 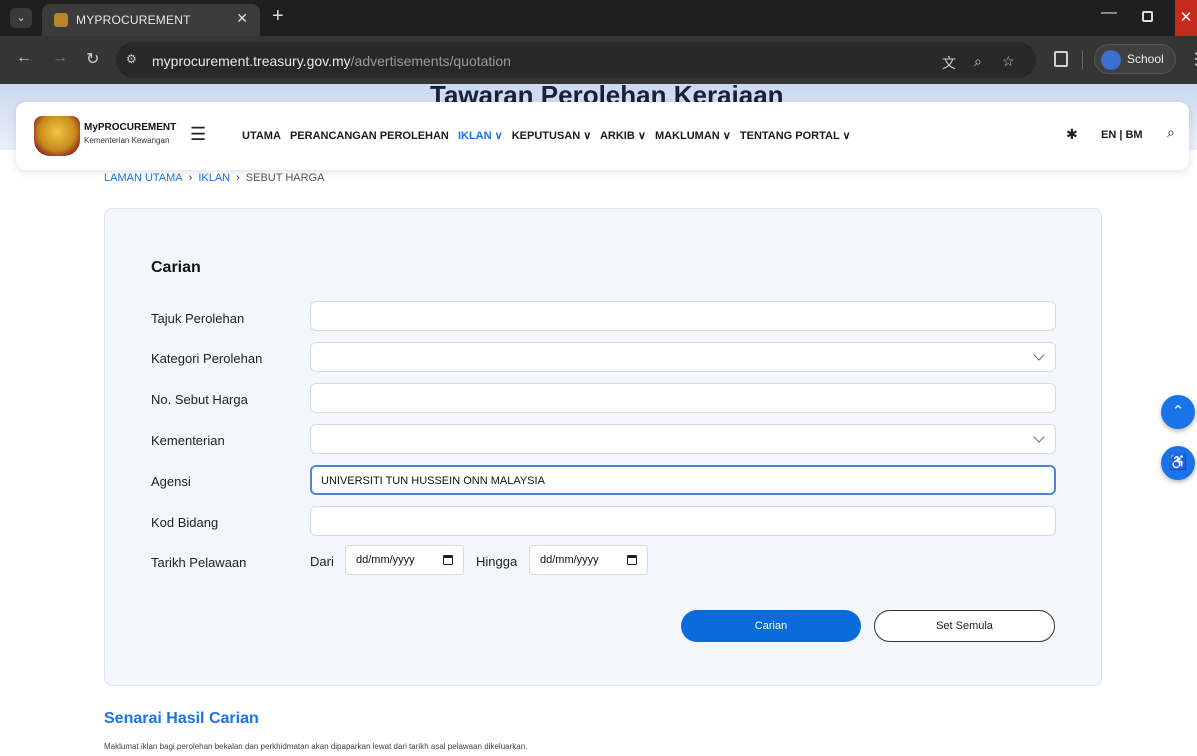 I want to click on settings-gear-icon: ✱, so click(x=1072, y=134).